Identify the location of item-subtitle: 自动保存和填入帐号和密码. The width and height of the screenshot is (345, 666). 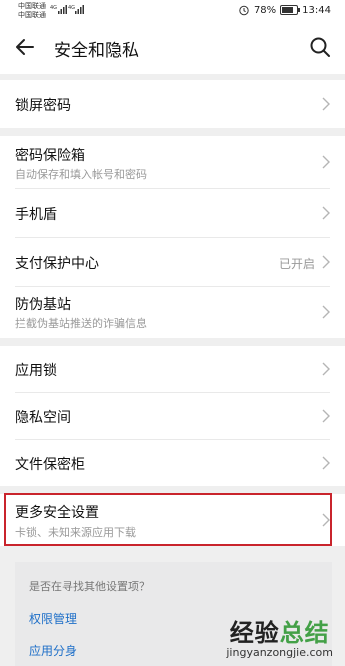
(81, 174).